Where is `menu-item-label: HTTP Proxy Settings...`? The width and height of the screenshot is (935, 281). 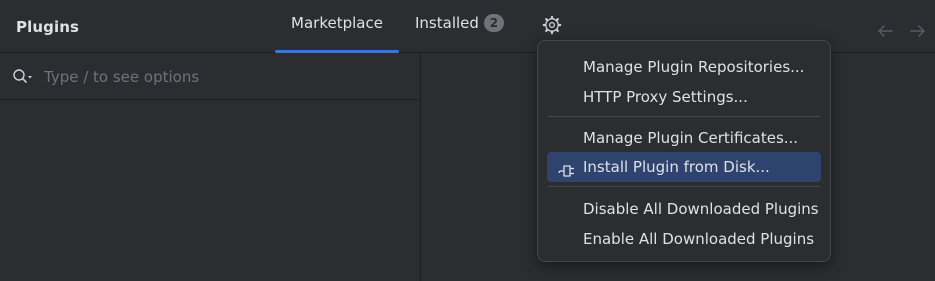 menu-item-label: HTTP Proxy Settings... is located at coordinates (665, 97).